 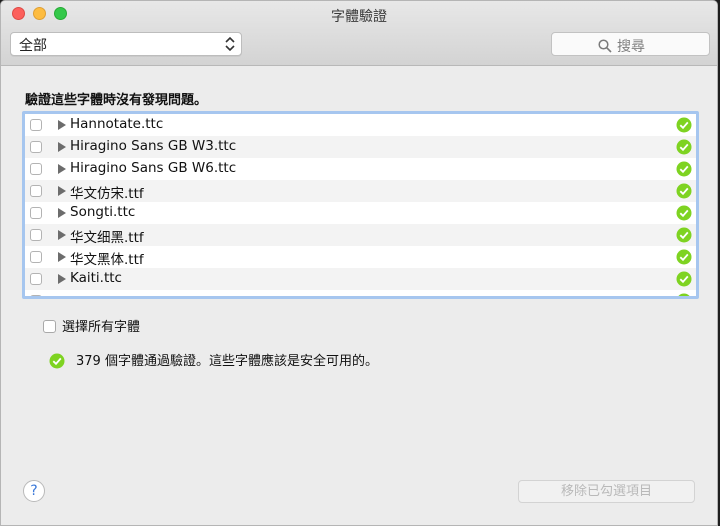 I want to click on status-text: 379 個字體通過驗證。這些字體應該是安全可用的。, so click(x=227, y=361).